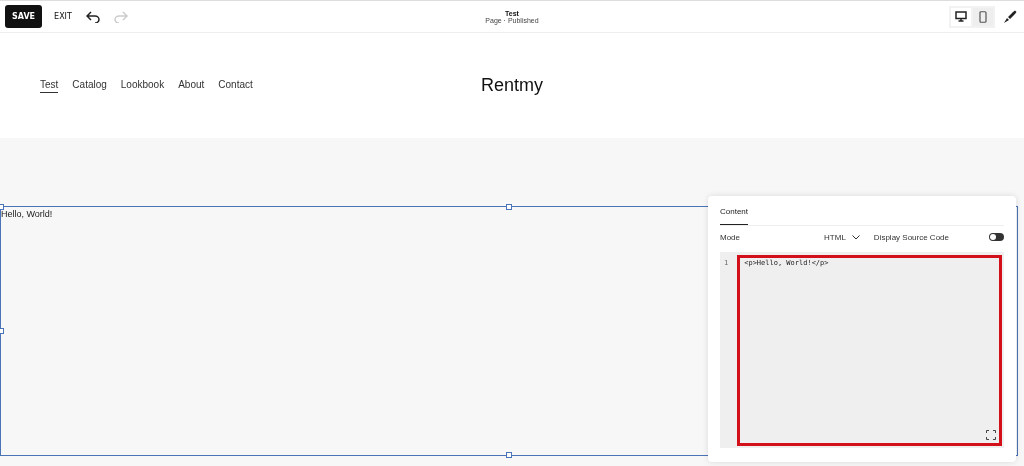  What do you see at coordinates (512, 85) in the screenshot?
I see `site-title: Rentmy` at bounding box center [512, 85].